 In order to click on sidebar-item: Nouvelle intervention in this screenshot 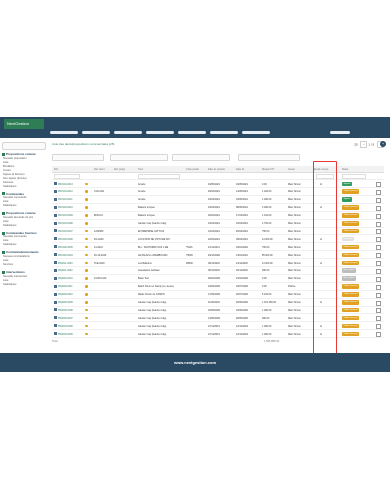, I will do `click(15, 276)`.